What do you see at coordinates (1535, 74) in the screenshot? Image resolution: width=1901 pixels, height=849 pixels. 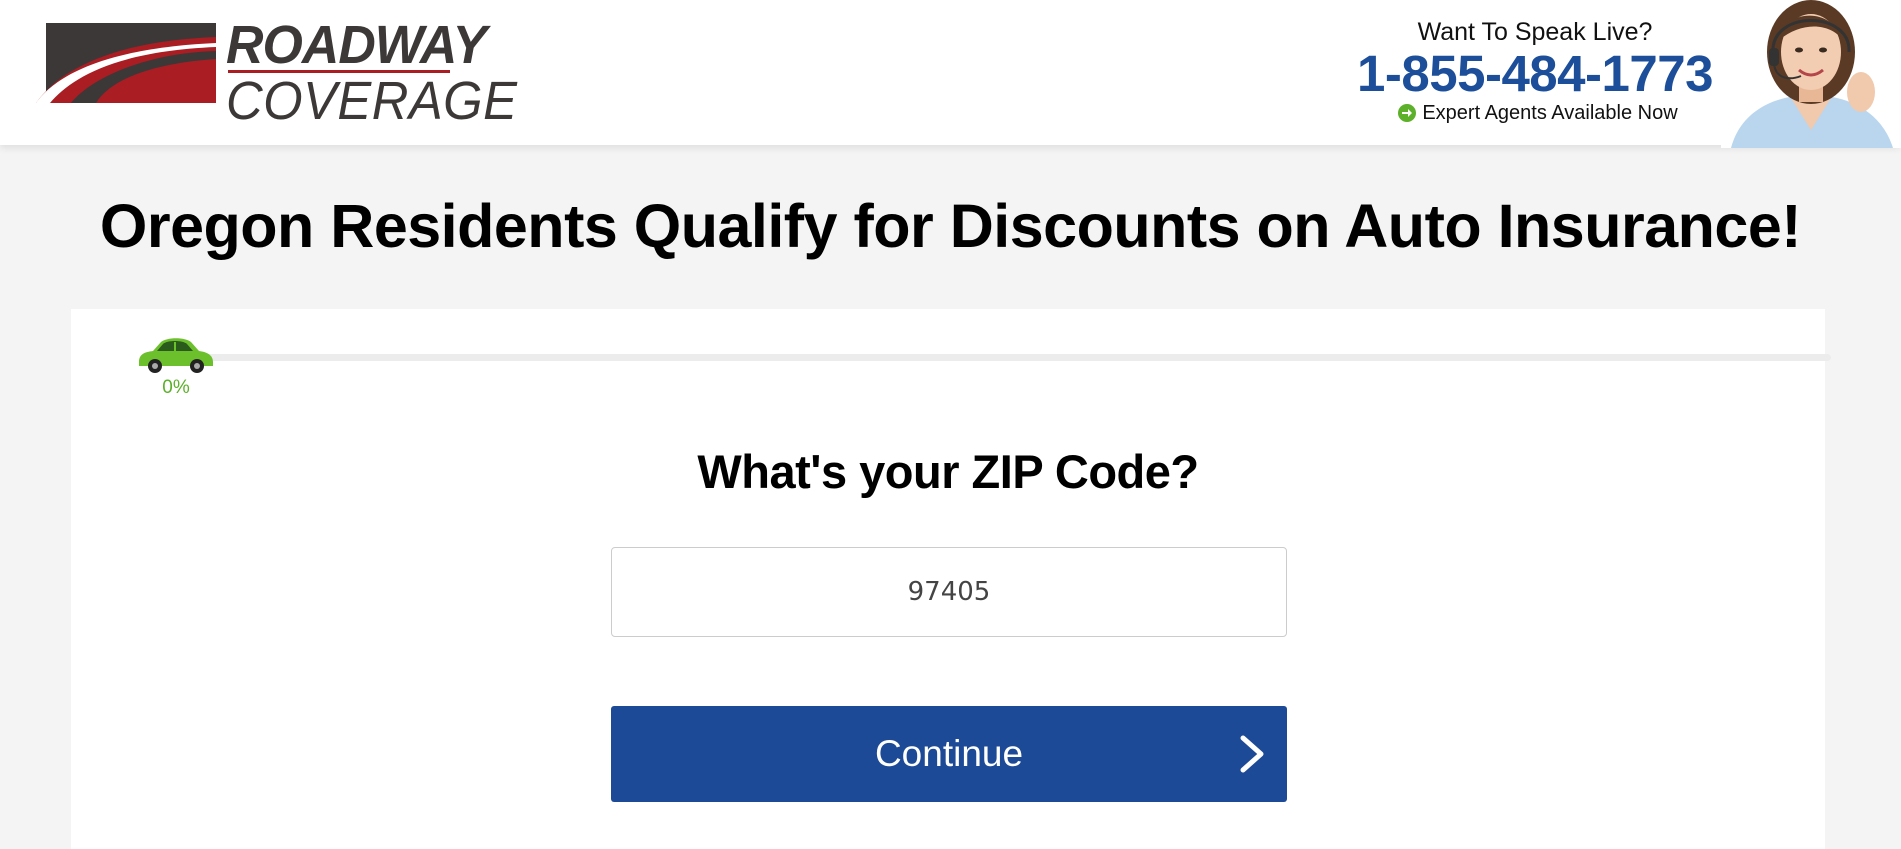 I see `phone-number-link: 1-855-484-1773` at bounding box center [1535, 74].